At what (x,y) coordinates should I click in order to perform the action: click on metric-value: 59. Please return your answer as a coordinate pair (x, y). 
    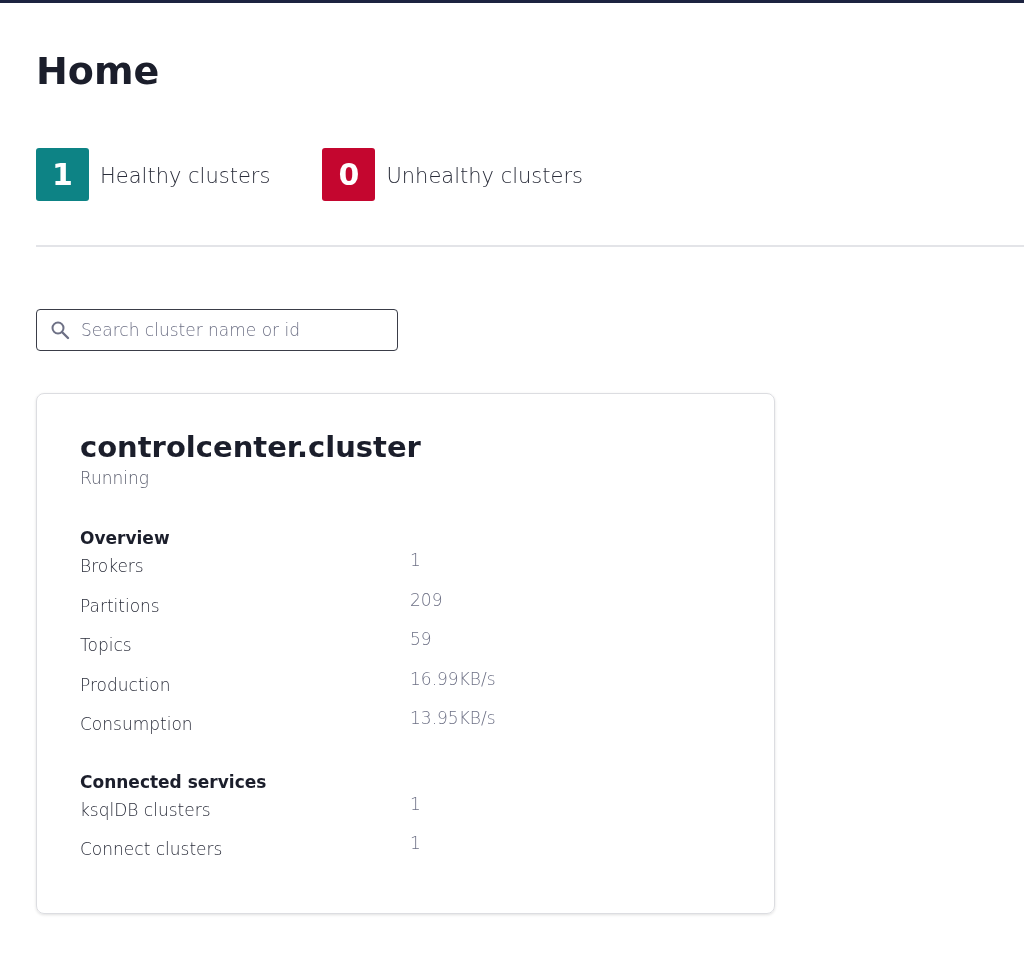
    Looking at the image, I should click on (421, 639).